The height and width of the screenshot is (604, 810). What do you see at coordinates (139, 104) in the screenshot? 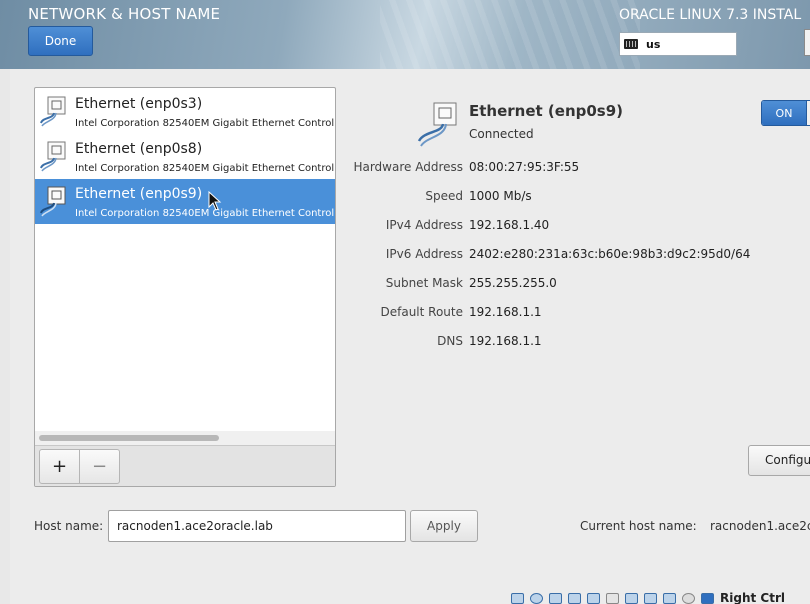
I see `device-name: Ethernet (enp0s3)` at bounding box center [139, 104].